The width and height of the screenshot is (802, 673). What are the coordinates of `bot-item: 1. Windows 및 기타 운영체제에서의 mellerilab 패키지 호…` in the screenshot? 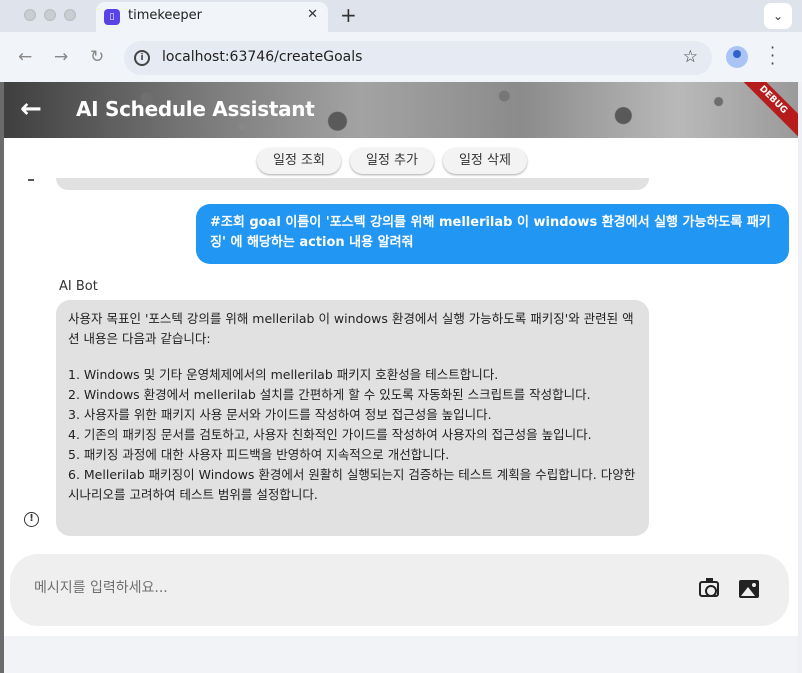 It's located at (283, 374).